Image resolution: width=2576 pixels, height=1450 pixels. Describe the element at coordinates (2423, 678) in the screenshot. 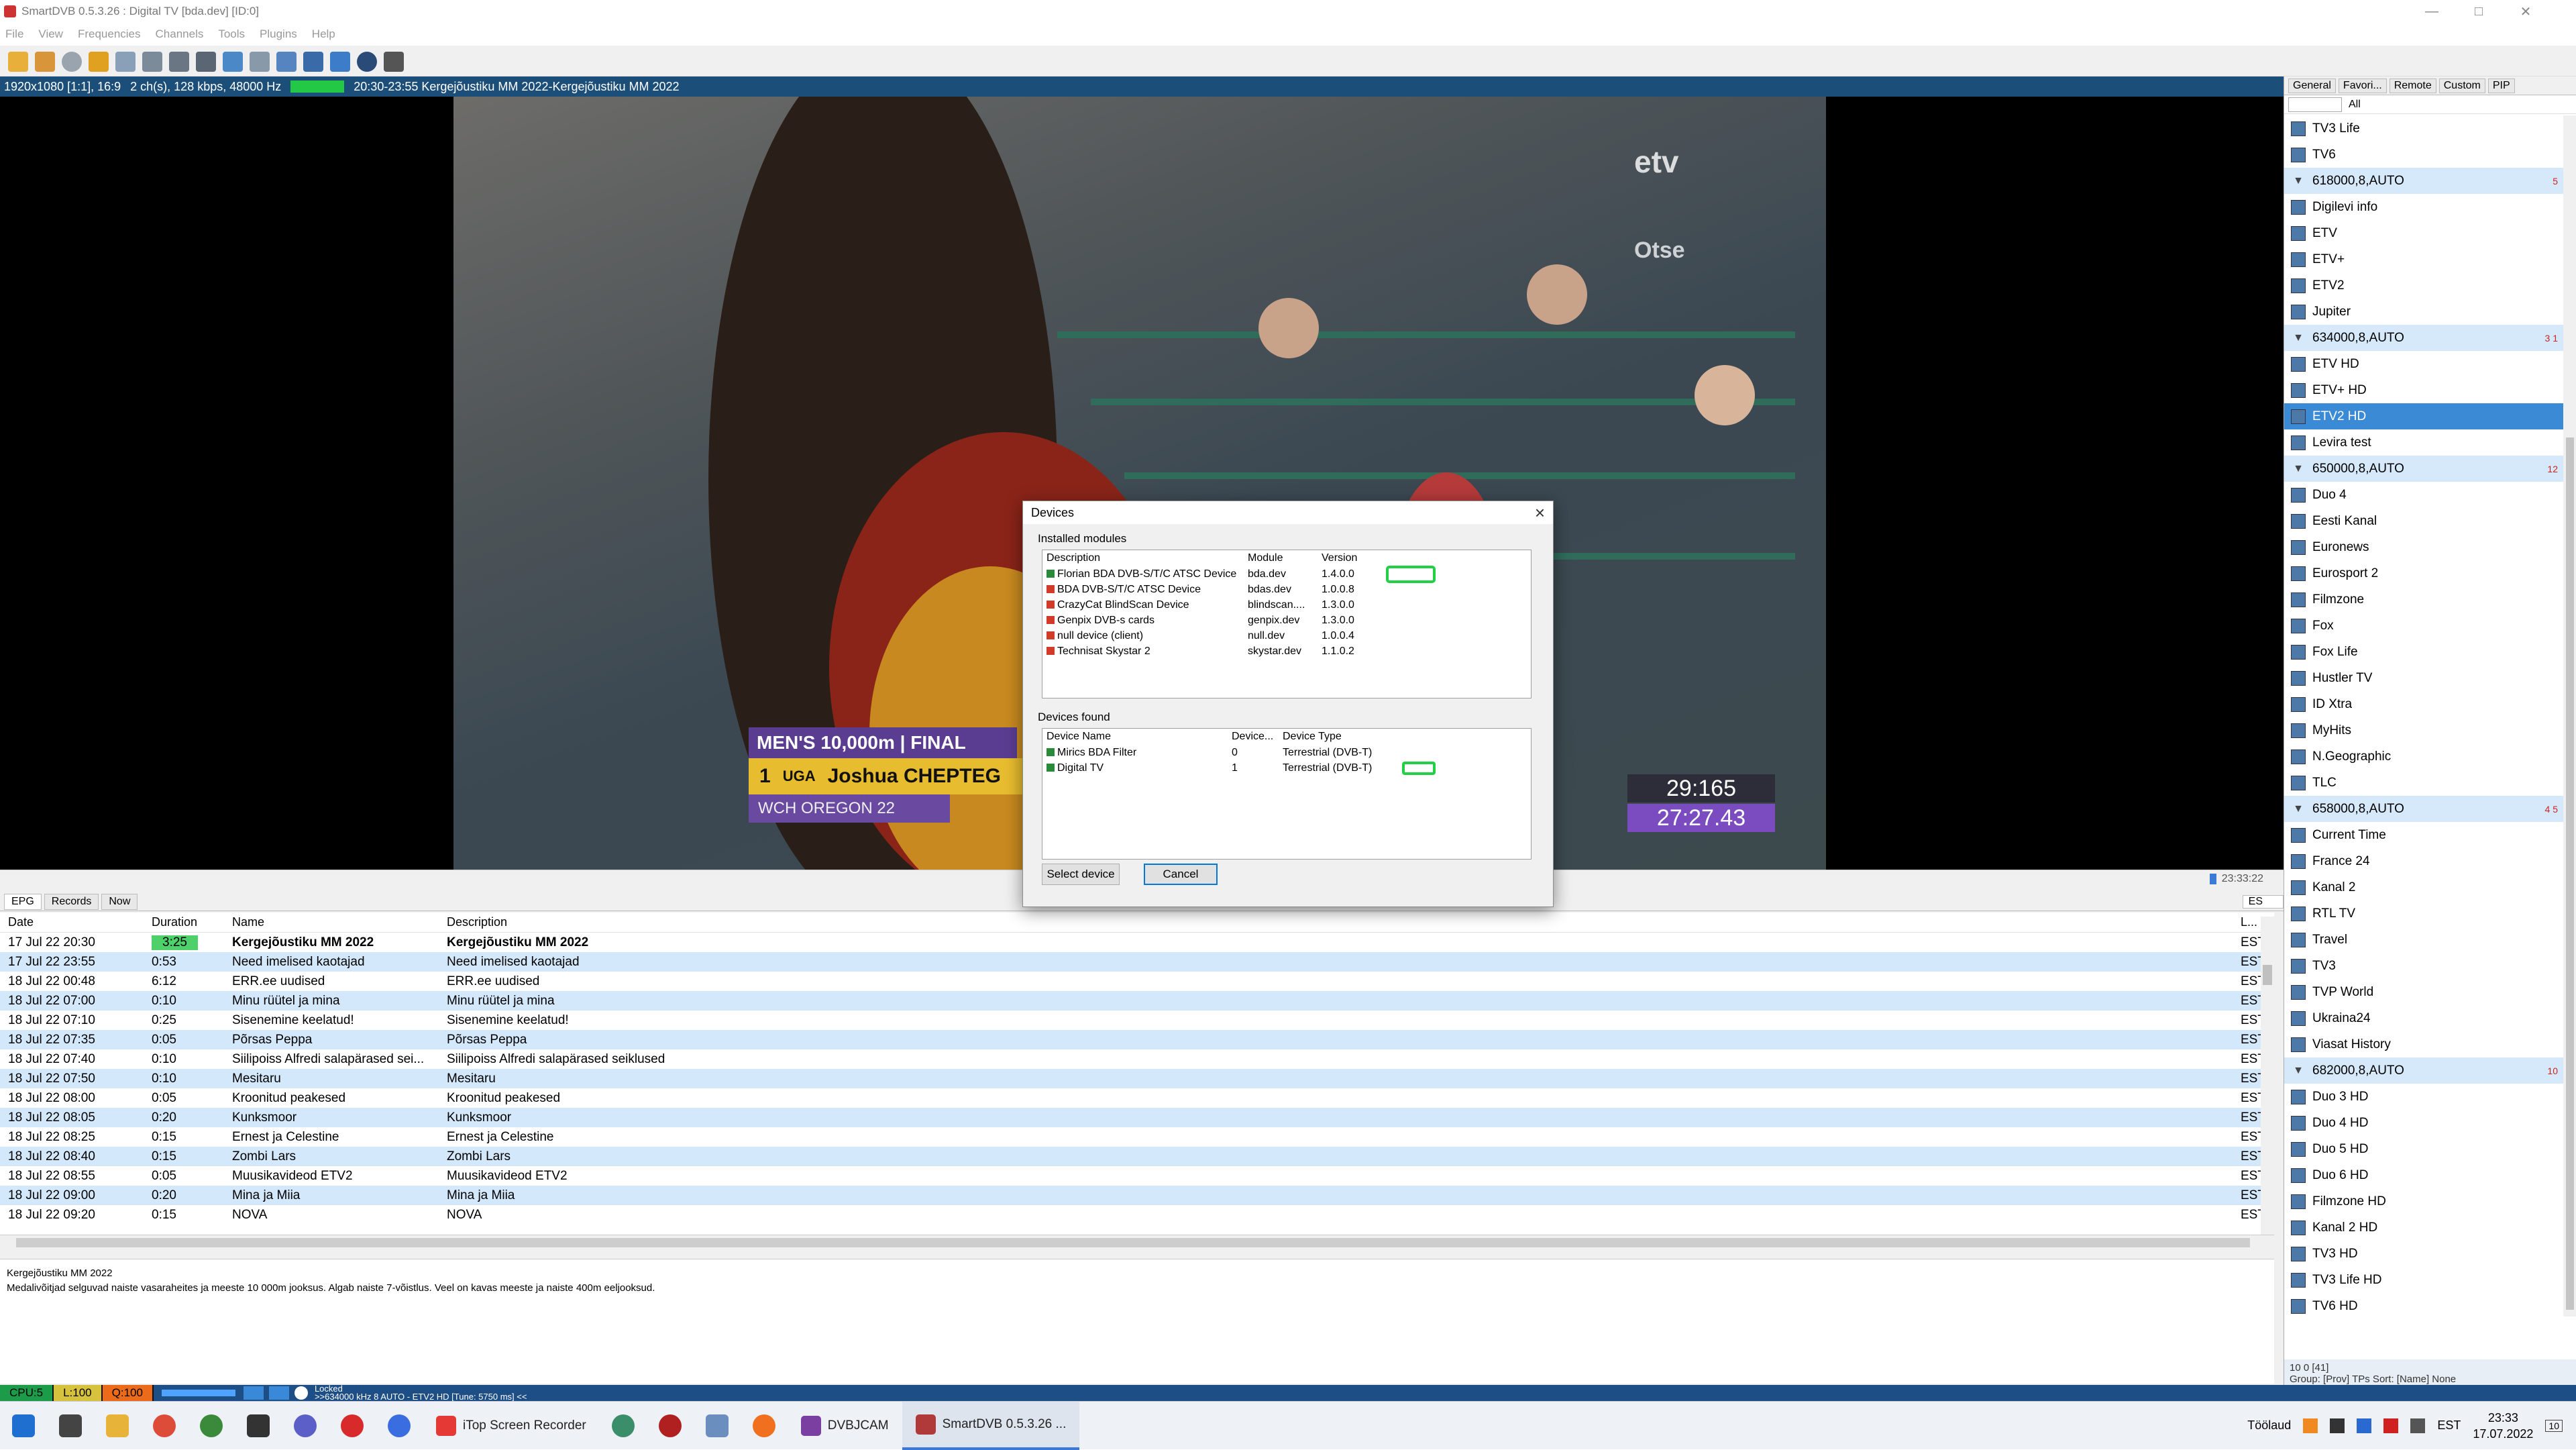

I see `channel-item: Hustler TV` at that location.